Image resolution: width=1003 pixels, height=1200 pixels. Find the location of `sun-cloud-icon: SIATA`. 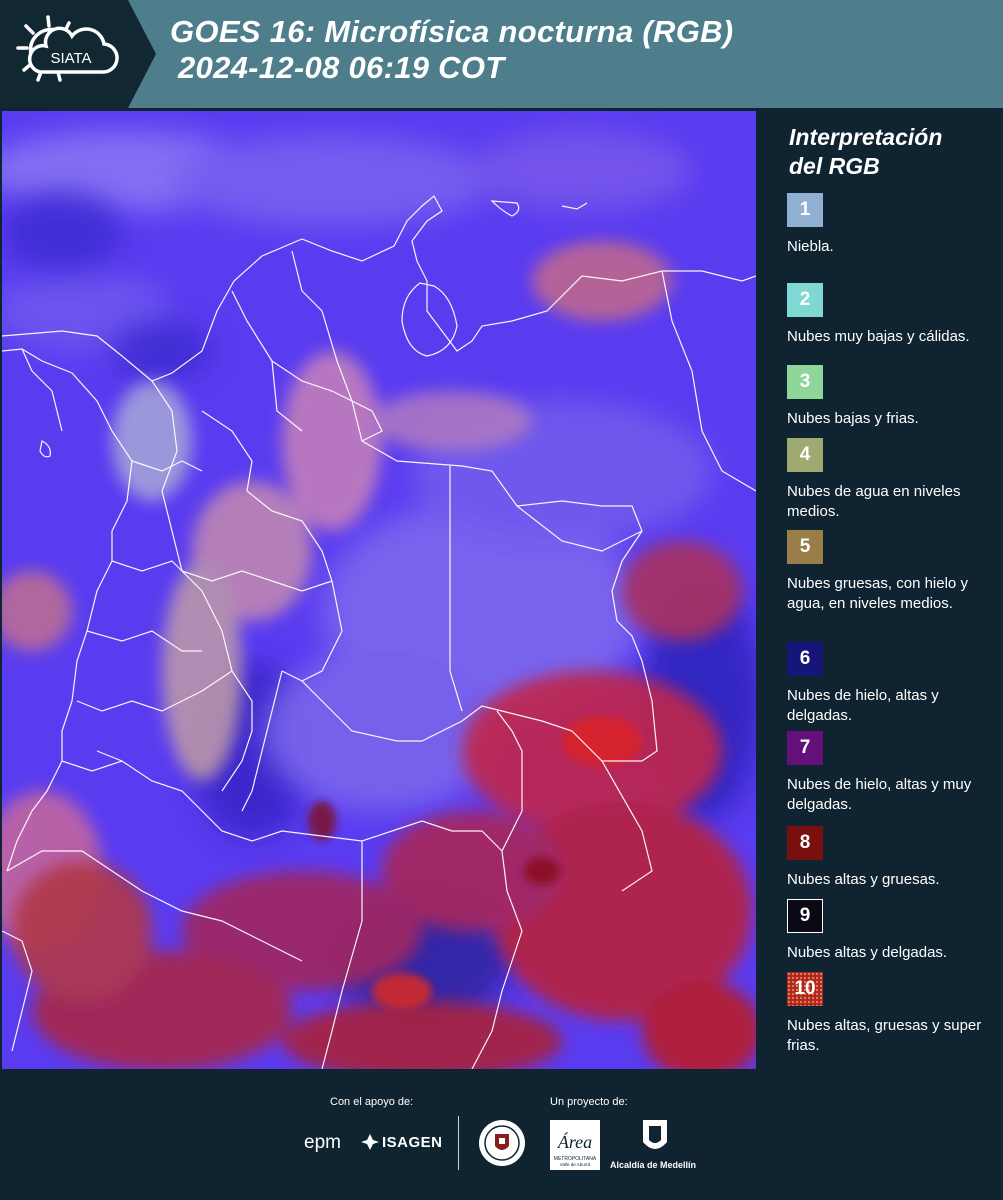

sun-cloud-icon: SIATA is located at coordinates (67, 48).